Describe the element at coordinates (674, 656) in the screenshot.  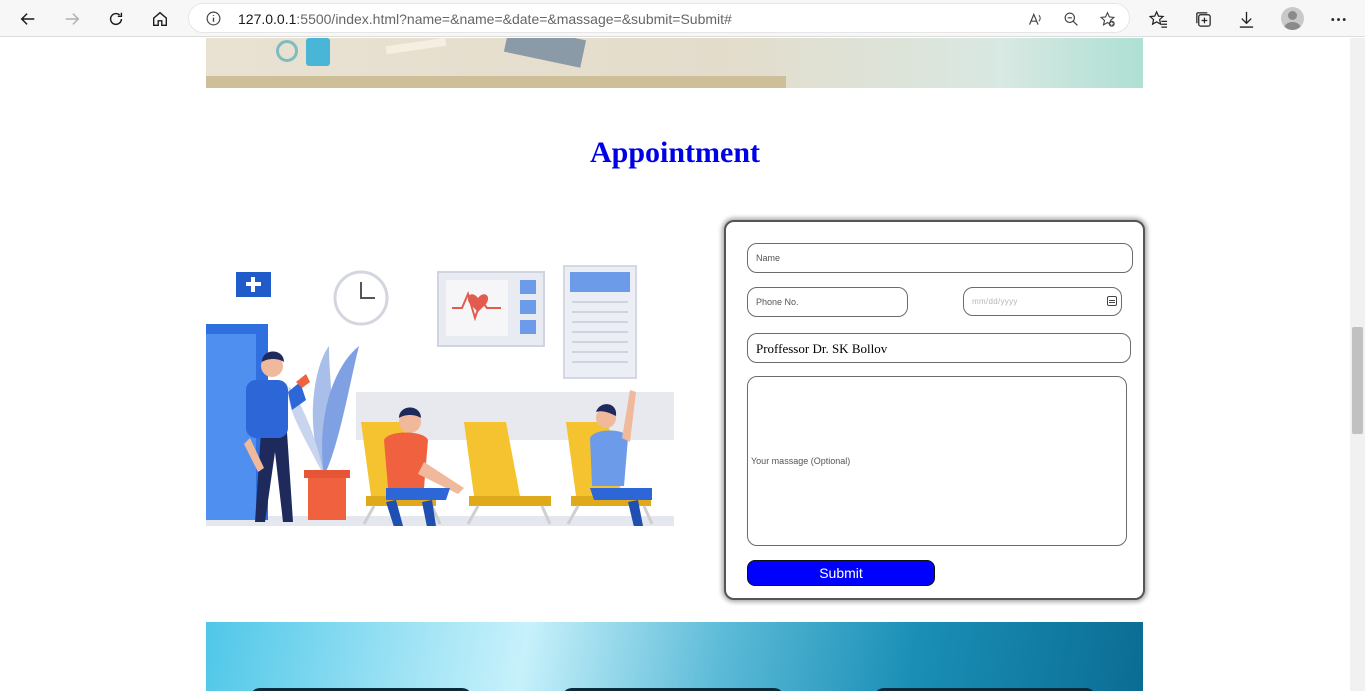
I see `bottom-banner-image` at that location.